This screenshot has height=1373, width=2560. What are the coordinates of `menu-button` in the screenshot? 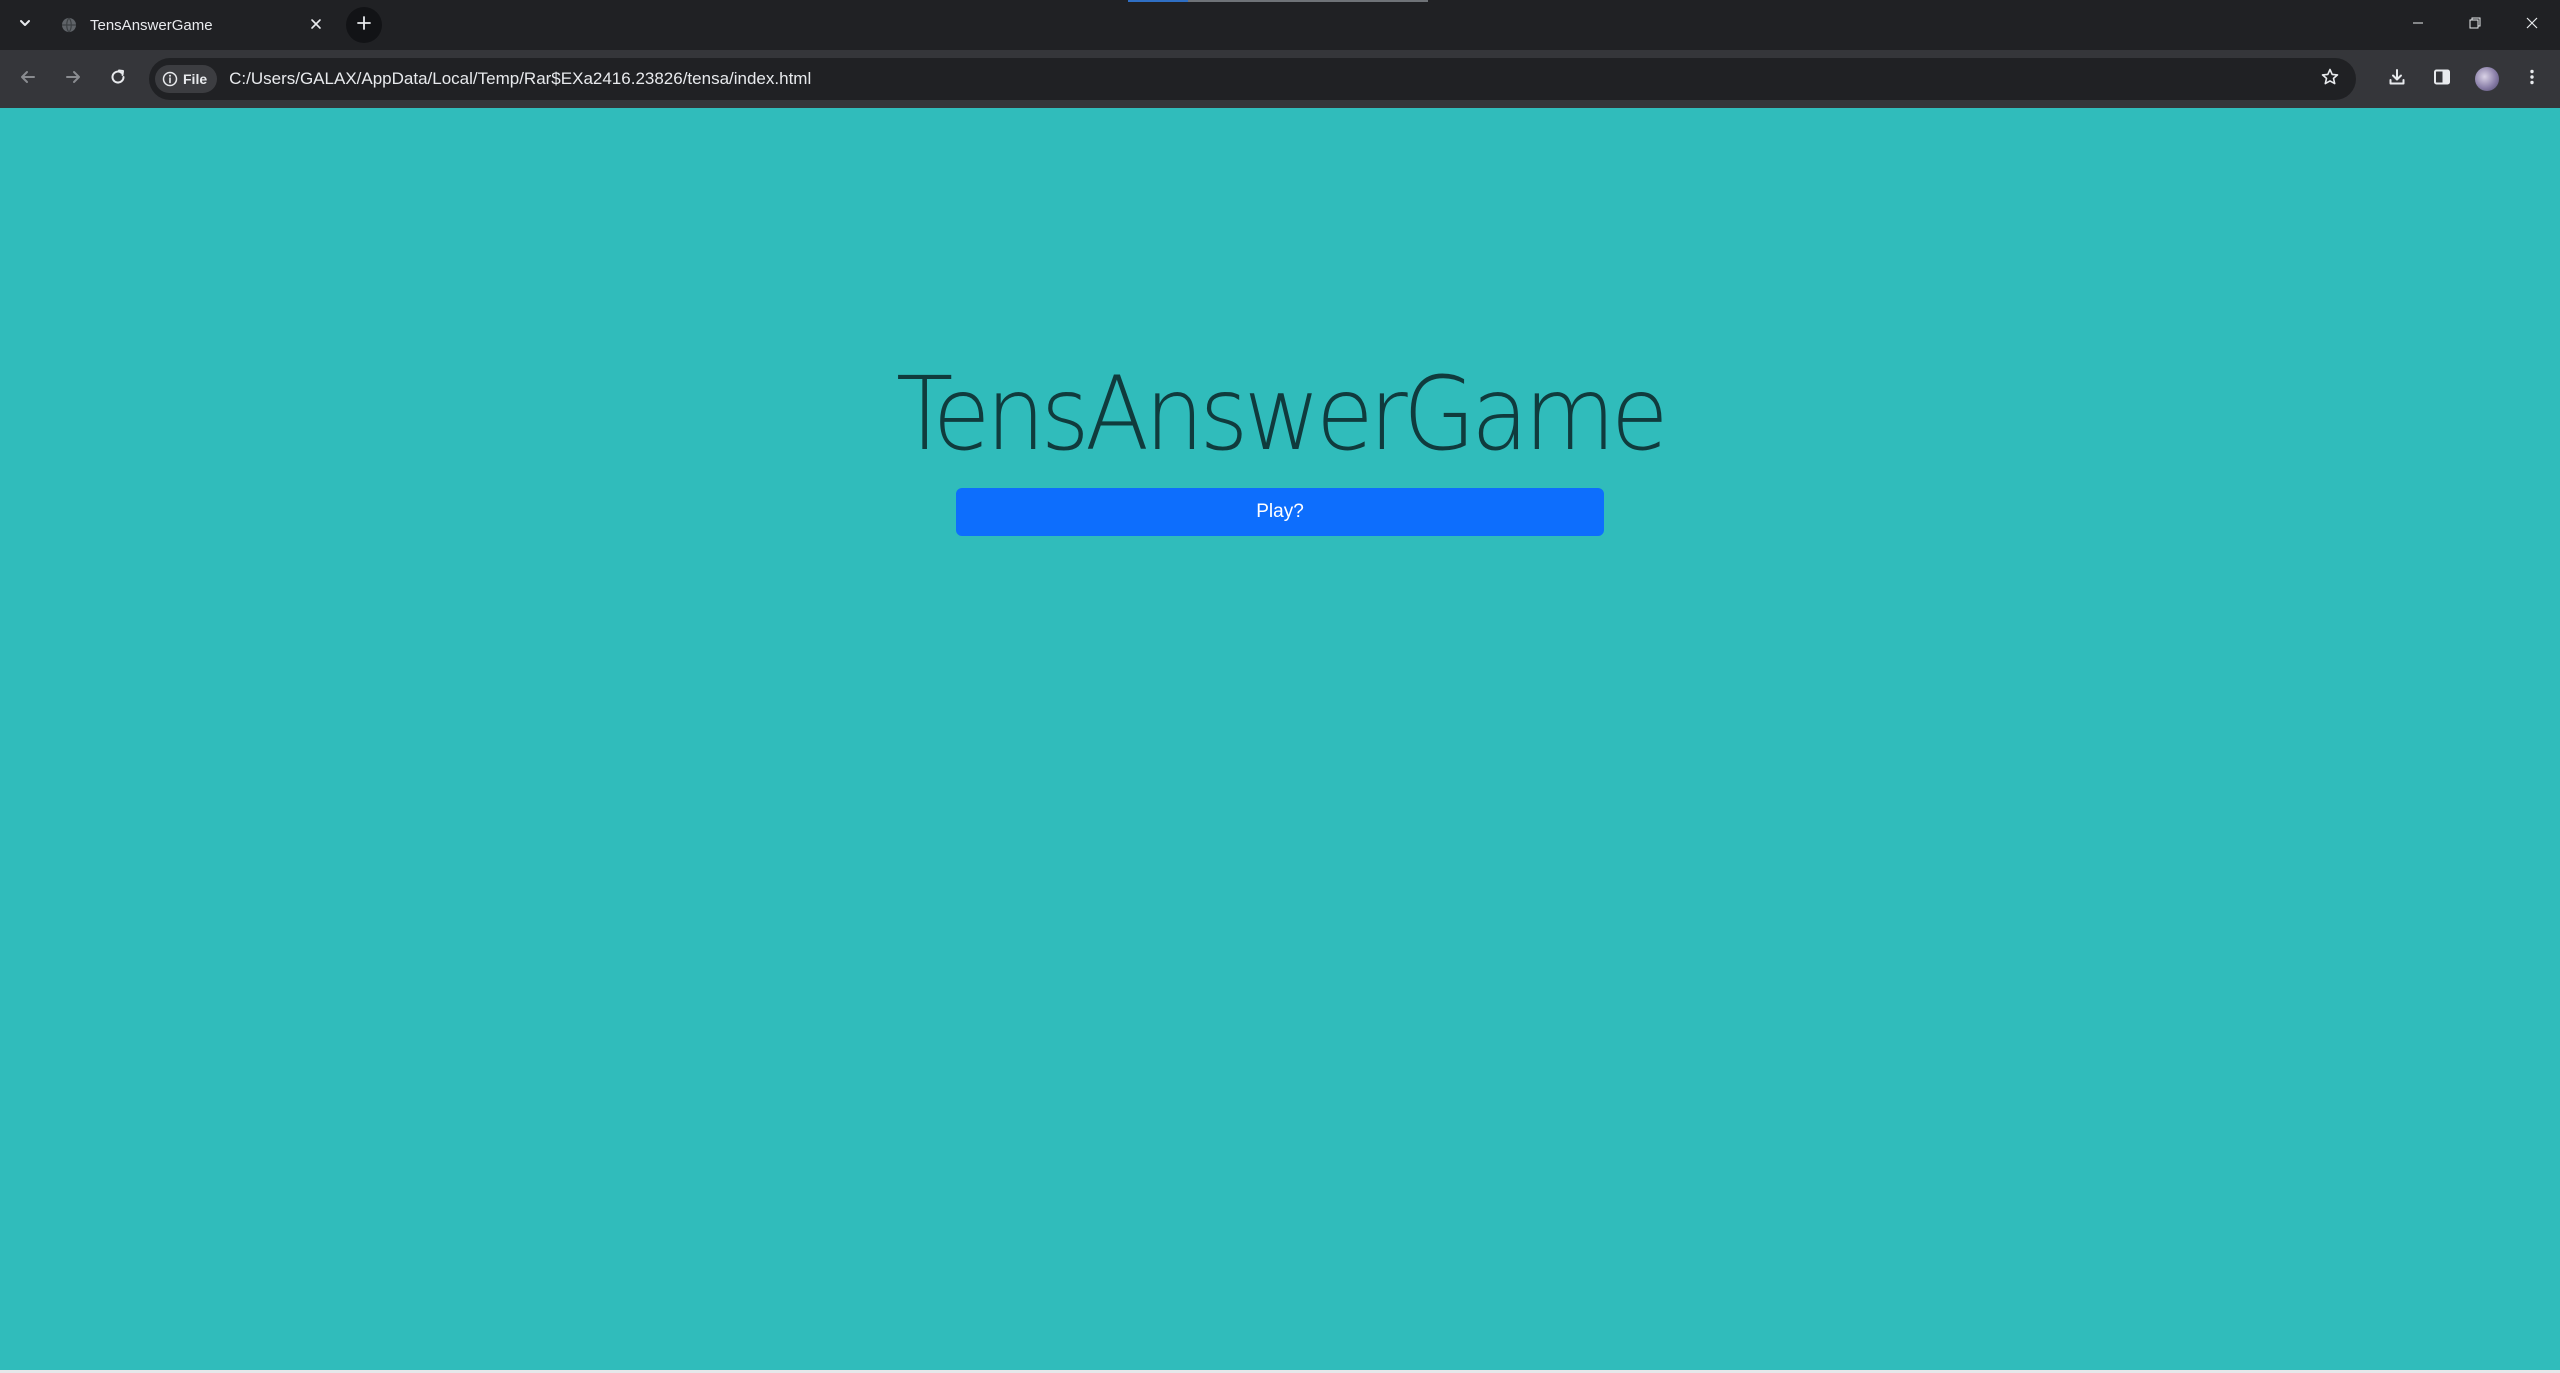 It's located at (2532, 79).